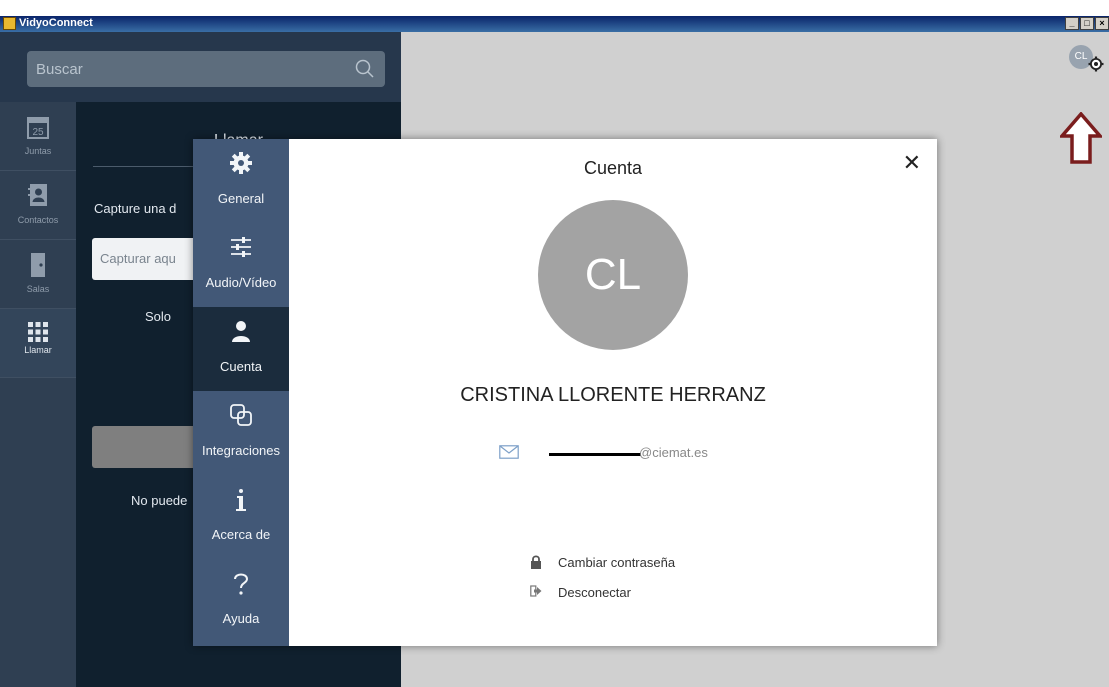  What do you see at coordinates (241, 248) in the screenshot?
I see `sliders-icon` at bounding box center [241, 248].